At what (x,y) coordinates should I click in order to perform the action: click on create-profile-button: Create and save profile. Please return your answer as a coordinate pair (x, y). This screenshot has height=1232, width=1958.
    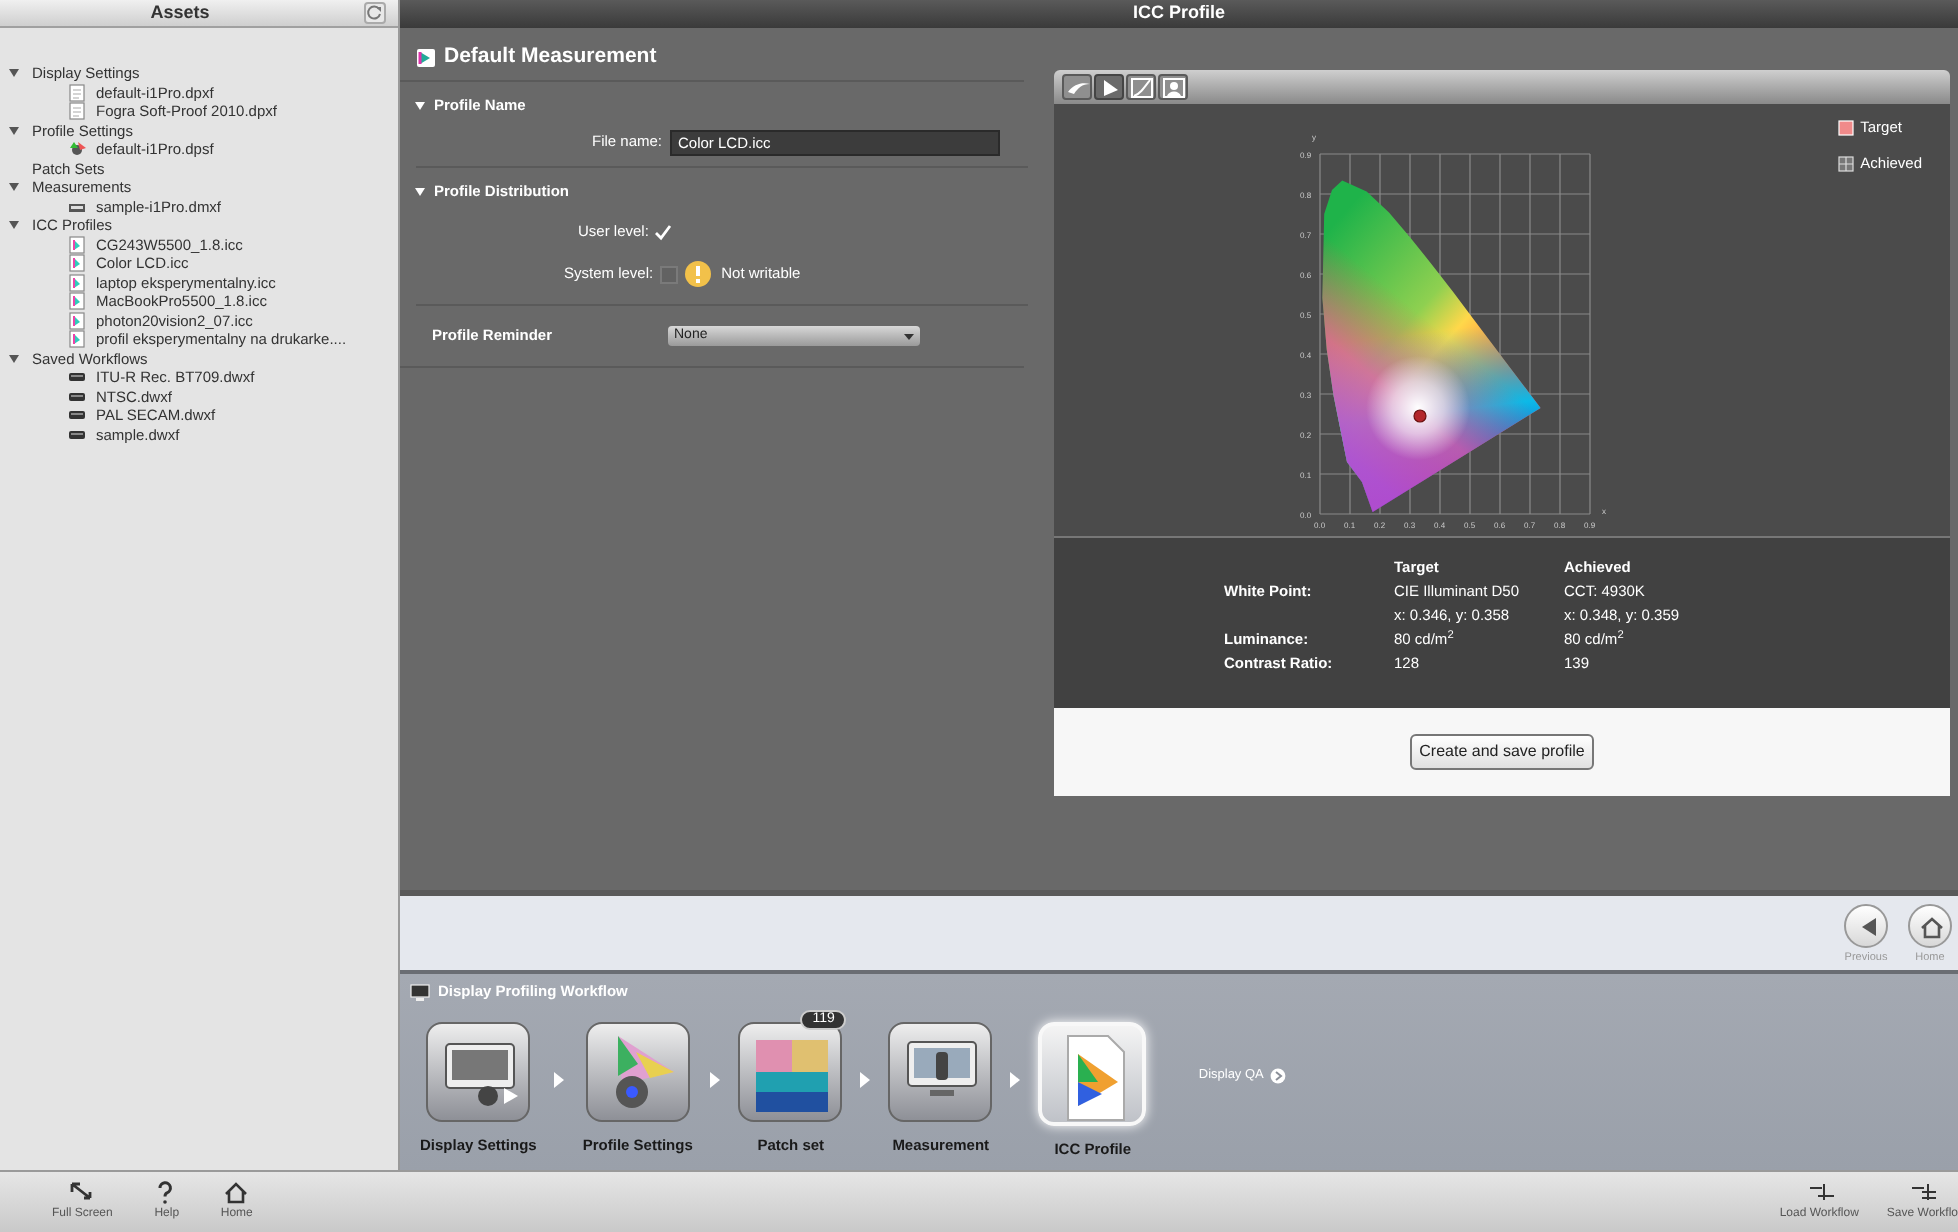
    Looking at the image, I should click on (1502, 752).